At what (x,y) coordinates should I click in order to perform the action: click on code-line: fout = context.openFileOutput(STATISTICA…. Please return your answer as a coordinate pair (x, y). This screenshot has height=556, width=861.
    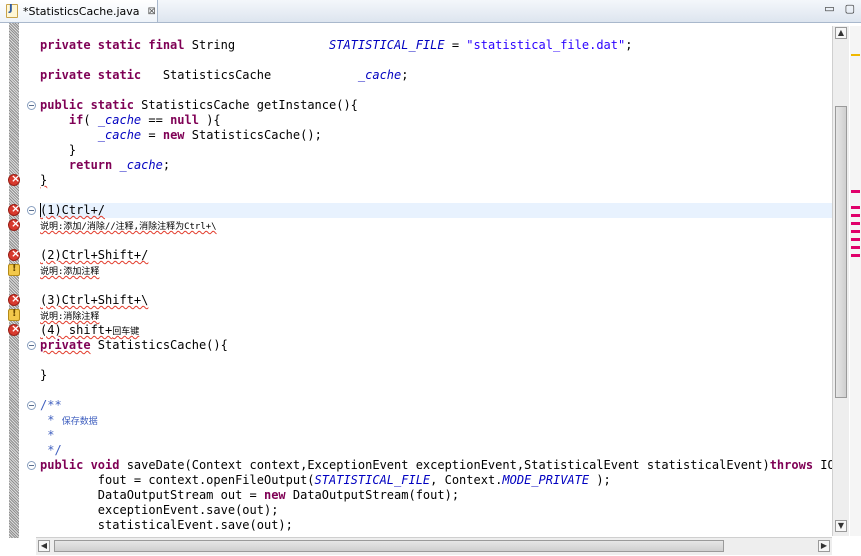
    Looking at the image, I should click on (436, 480).